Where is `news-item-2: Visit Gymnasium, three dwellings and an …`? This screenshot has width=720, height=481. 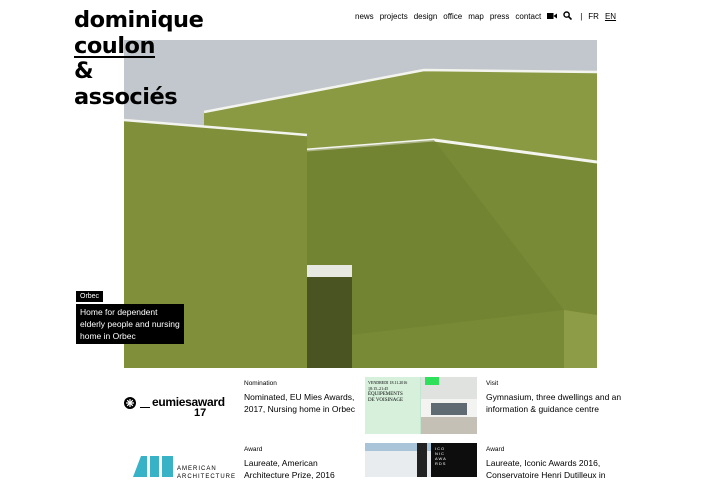
news-item-2: Visit Gymnasium, three dwellings and an … is located at coordinates (556, 397).